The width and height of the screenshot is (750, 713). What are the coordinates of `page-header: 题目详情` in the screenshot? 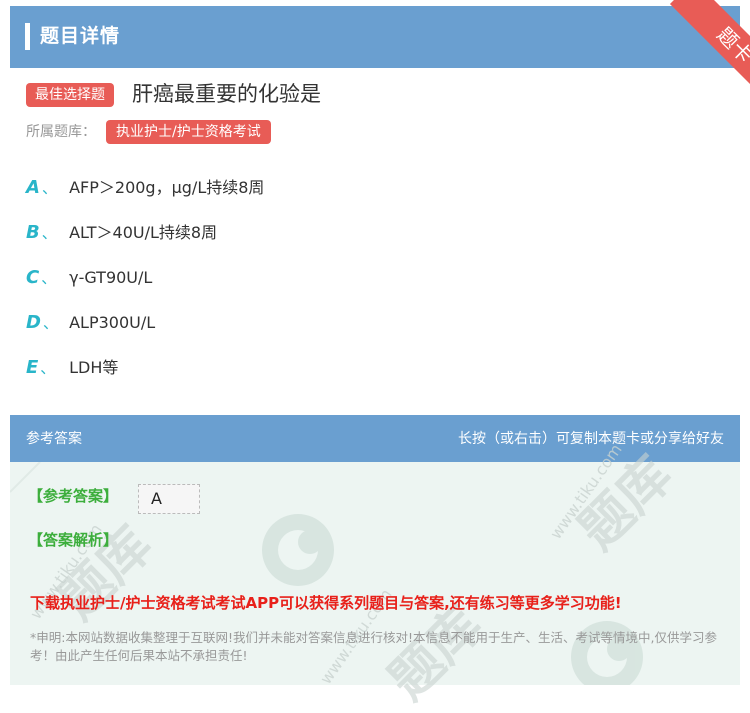 It's located at (375, 37).